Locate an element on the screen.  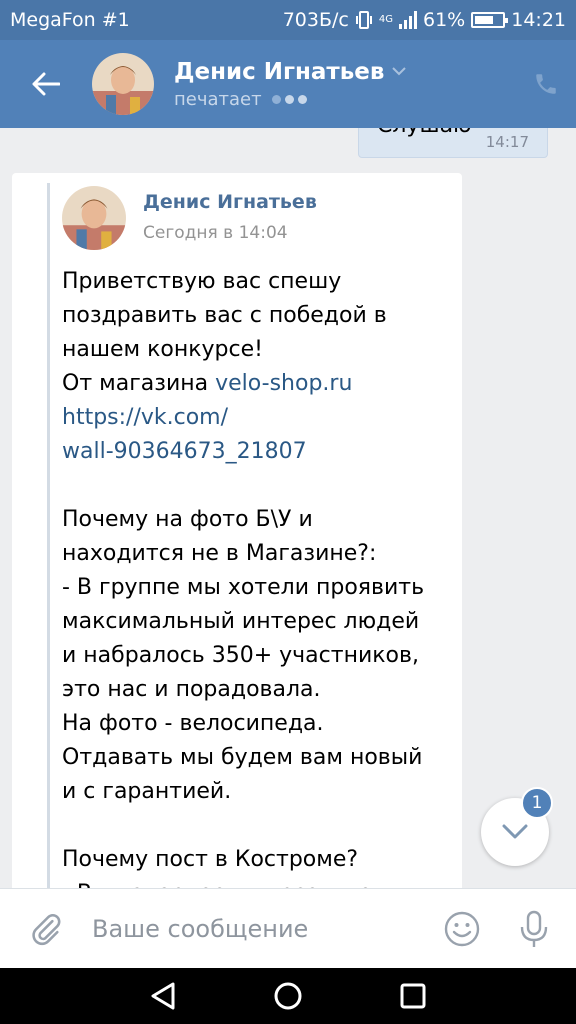
paperclip-icon is located at coordinates (46, 929).